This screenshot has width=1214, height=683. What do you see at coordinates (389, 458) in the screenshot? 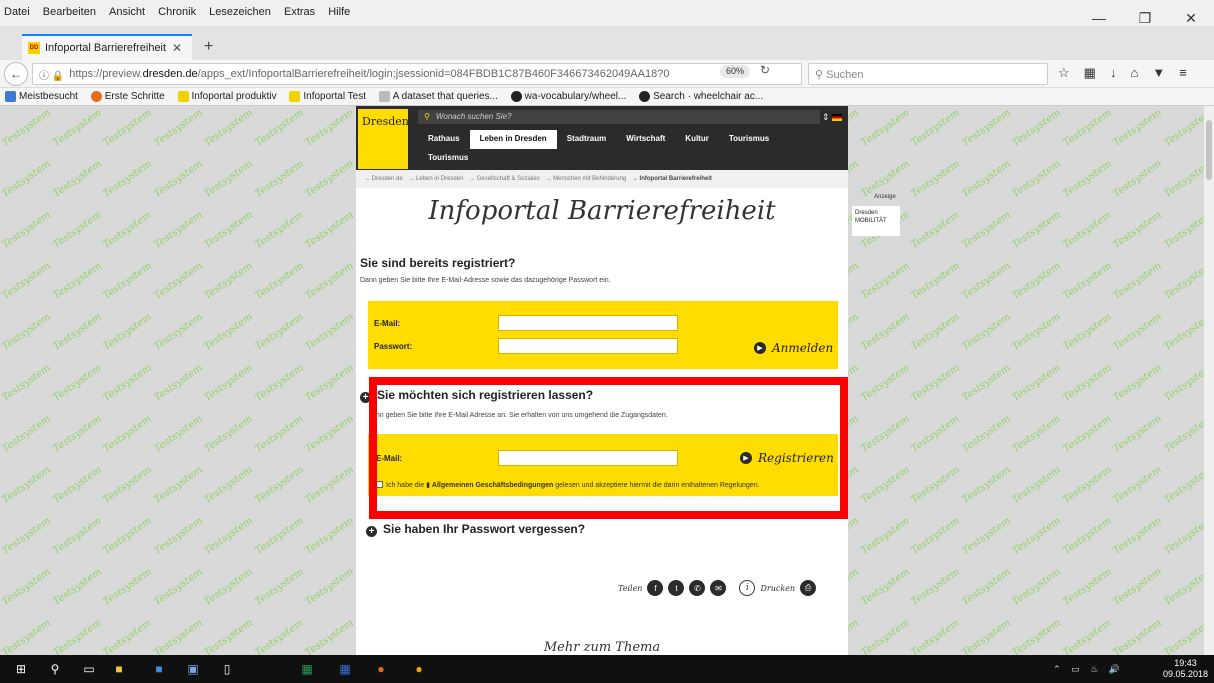
I see `register-email-label: E-Mail:` at bounding box center [389, 458].